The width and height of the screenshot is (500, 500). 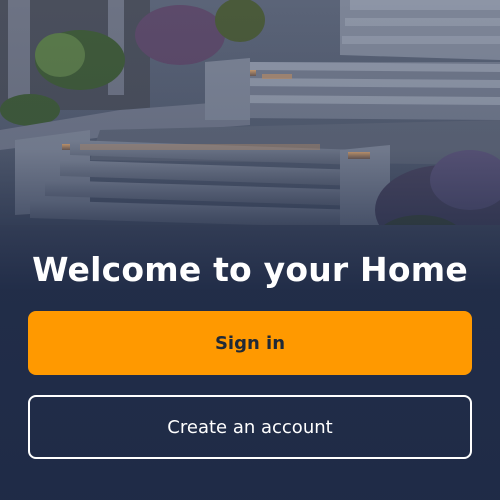 What do you see at coordinates (250, 269) in the screenshot?
I see `welcome-title: Welcome to your Home` at bounding box center [250, 269].